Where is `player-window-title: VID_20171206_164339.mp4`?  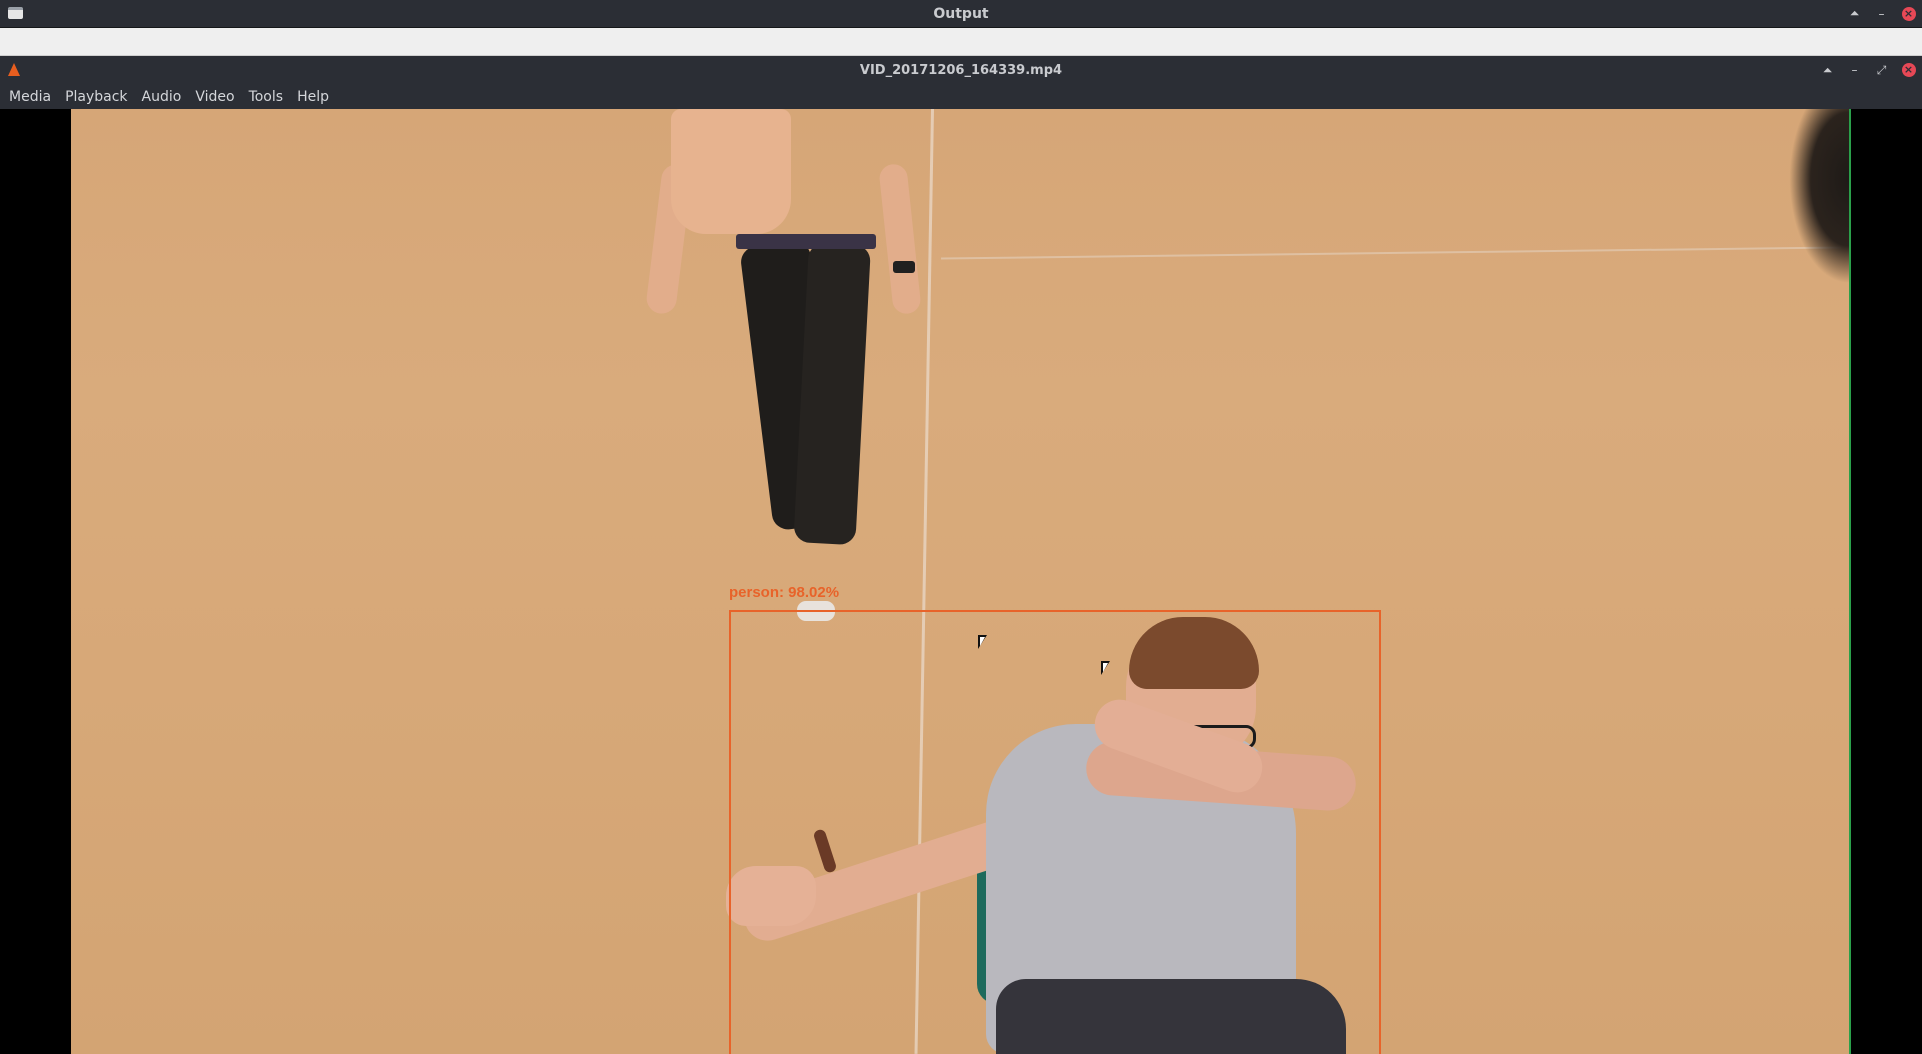
player-window-title: VID_20171206_164339.mp4 is located at coordinates (961, 70).